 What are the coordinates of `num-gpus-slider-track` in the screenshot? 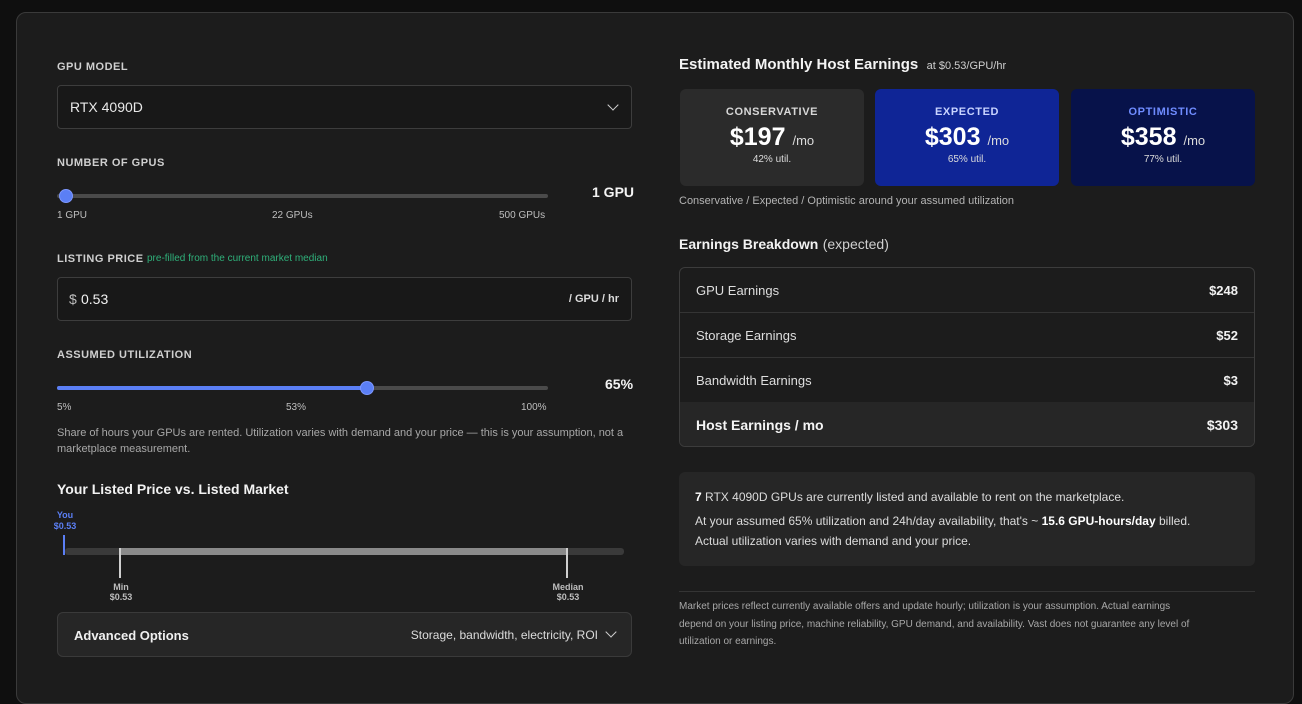 It's located at (302, 196).